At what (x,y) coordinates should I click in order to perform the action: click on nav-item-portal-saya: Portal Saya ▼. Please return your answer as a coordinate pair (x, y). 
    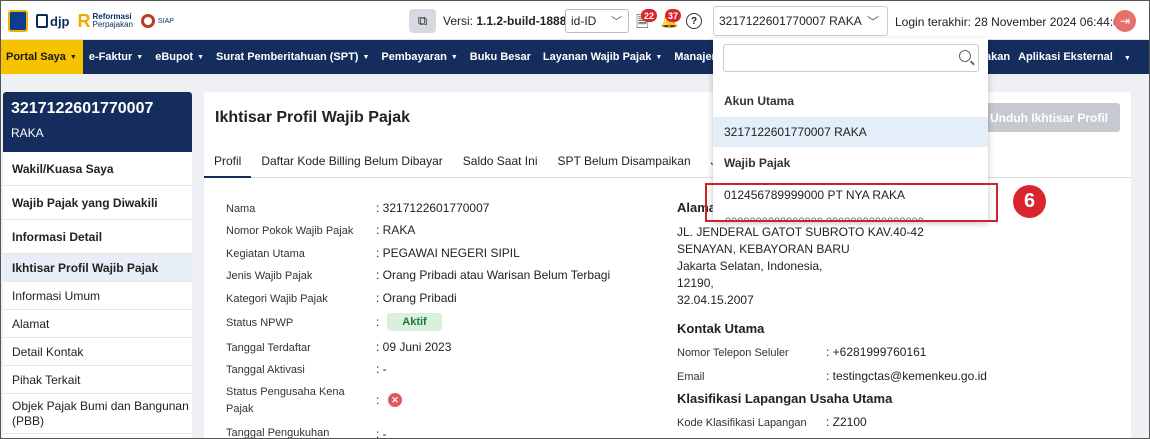
    Looking at the image, I should click on (41, 57).